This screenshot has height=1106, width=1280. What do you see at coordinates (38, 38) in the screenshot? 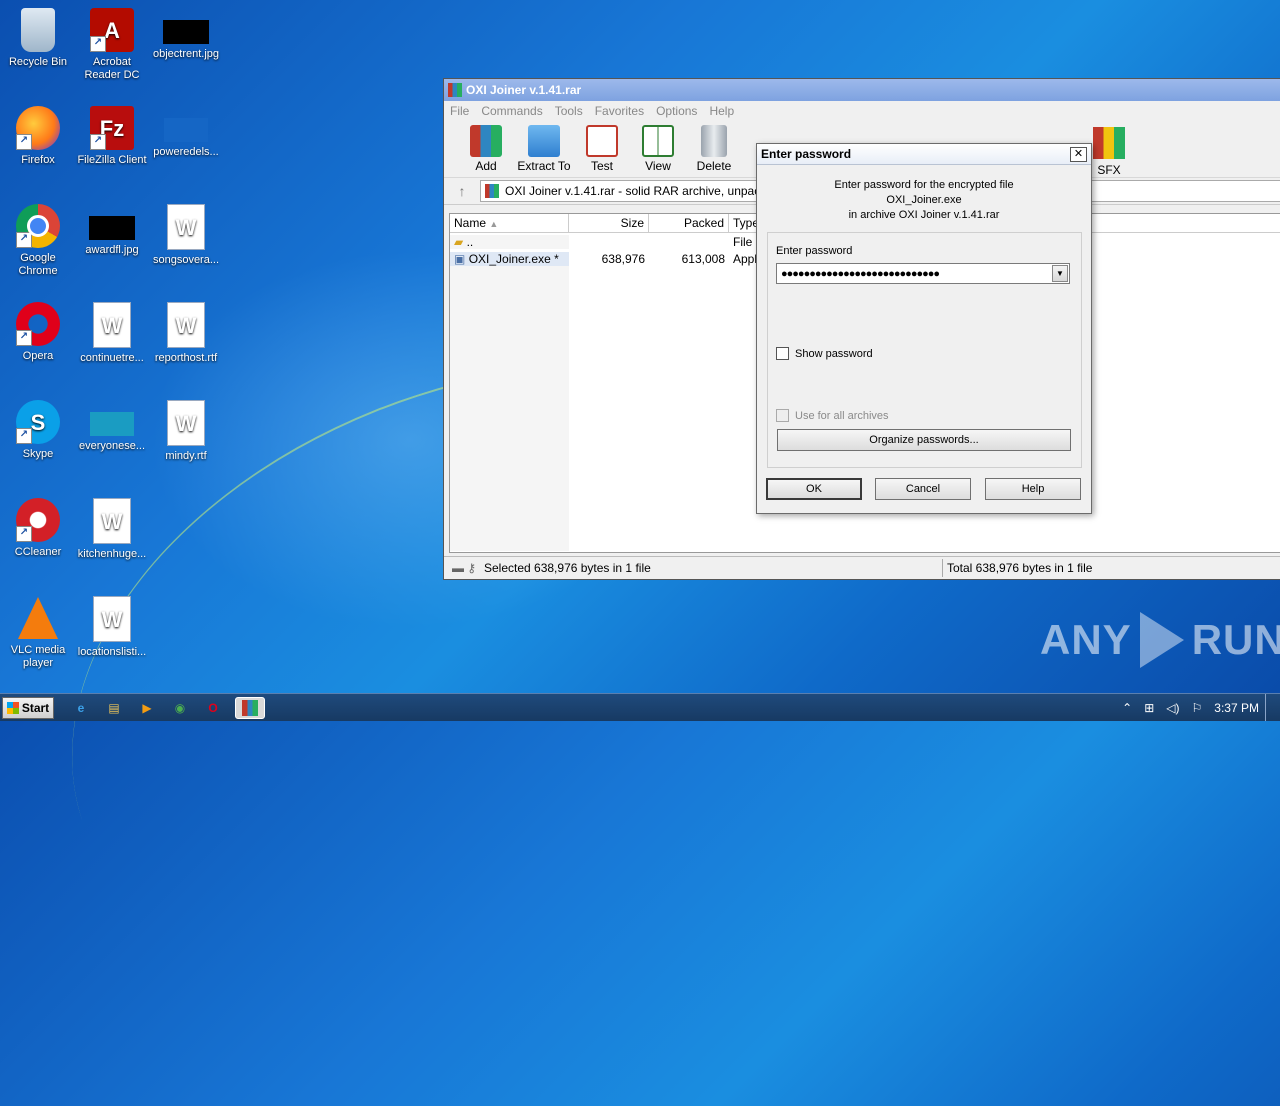
I see `desktop-icon-recycle-bin: Recycle Bin` at bounding box center [38, 38].